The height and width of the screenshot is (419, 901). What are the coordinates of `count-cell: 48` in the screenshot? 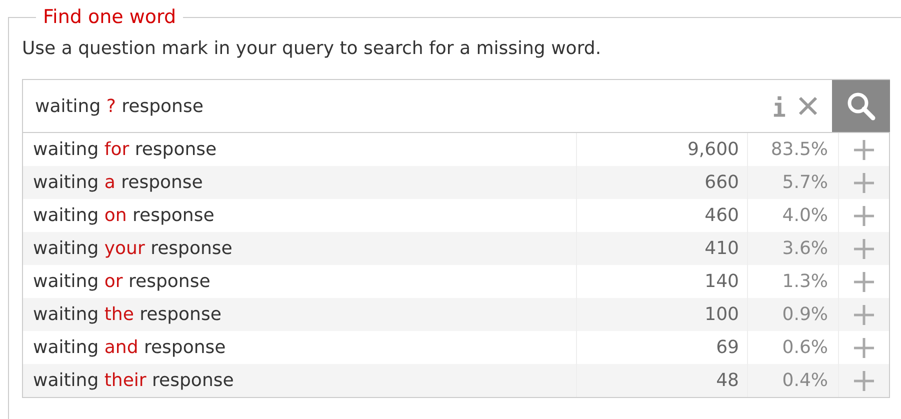 It's located at (662, 380).